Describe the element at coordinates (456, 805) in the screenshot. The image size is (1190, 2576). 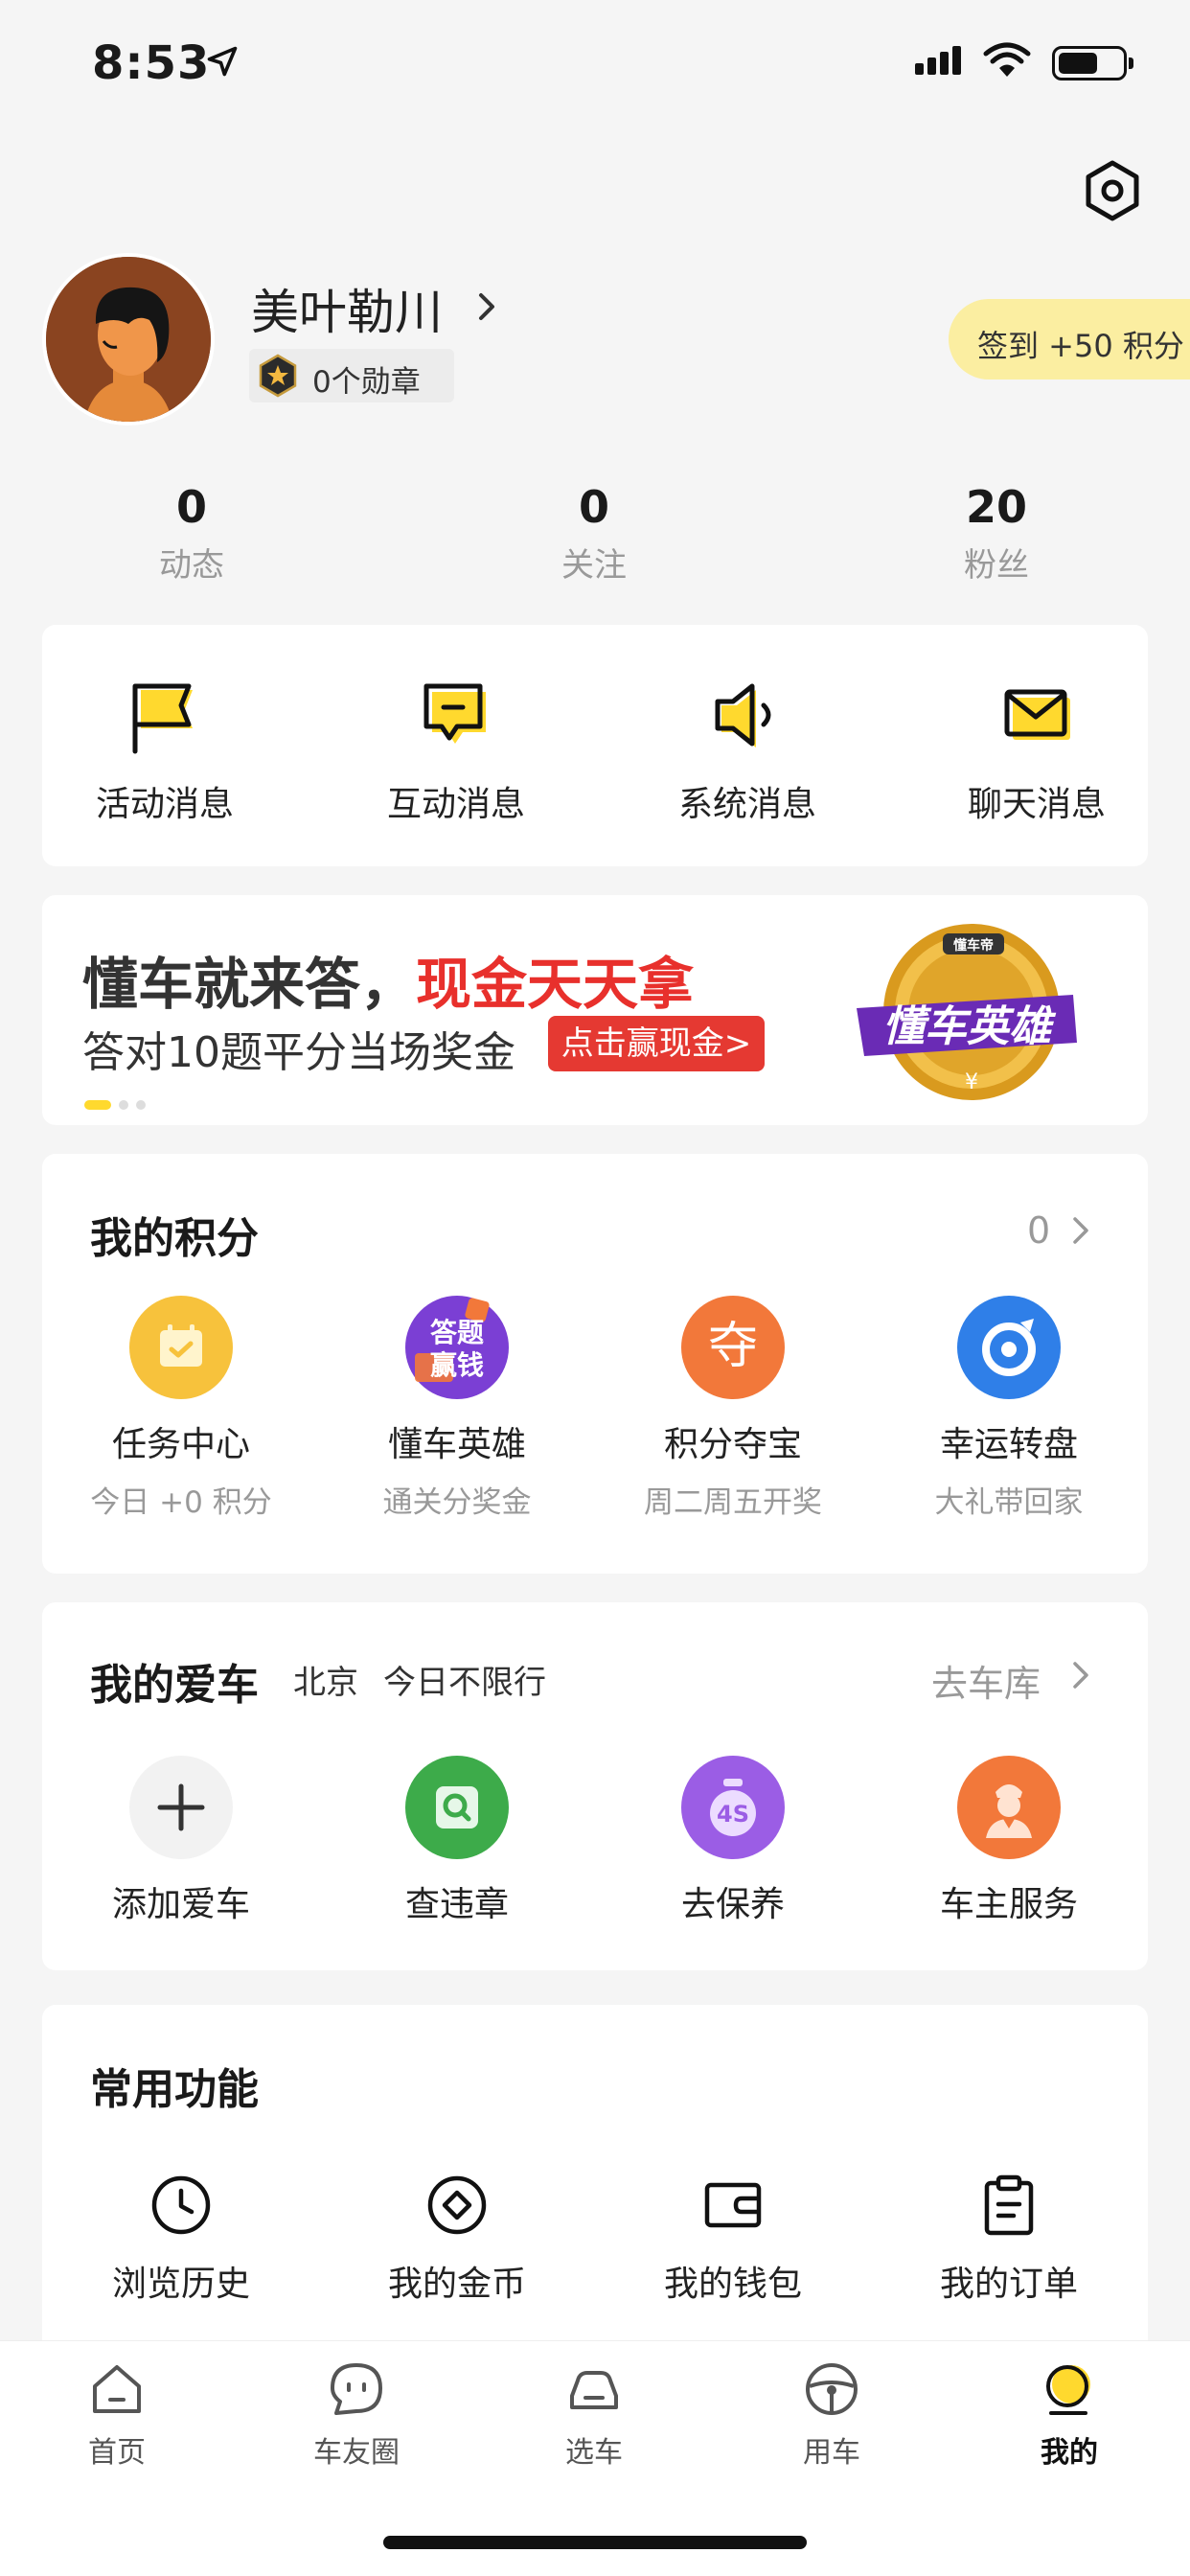
I see `message-label: 互动消息` at that location.